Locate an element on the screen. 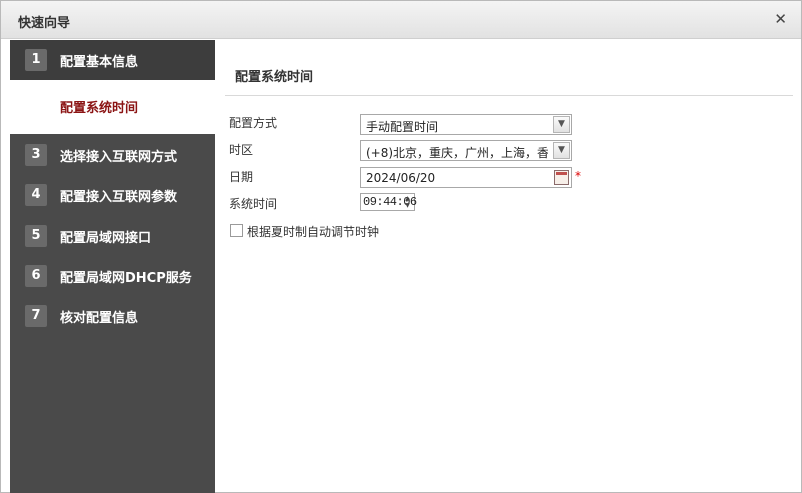 Image resolution: width=802 pixels, height=493 pixels. step-1: 1 配置基本信息 is located at coordinates (112, 60).